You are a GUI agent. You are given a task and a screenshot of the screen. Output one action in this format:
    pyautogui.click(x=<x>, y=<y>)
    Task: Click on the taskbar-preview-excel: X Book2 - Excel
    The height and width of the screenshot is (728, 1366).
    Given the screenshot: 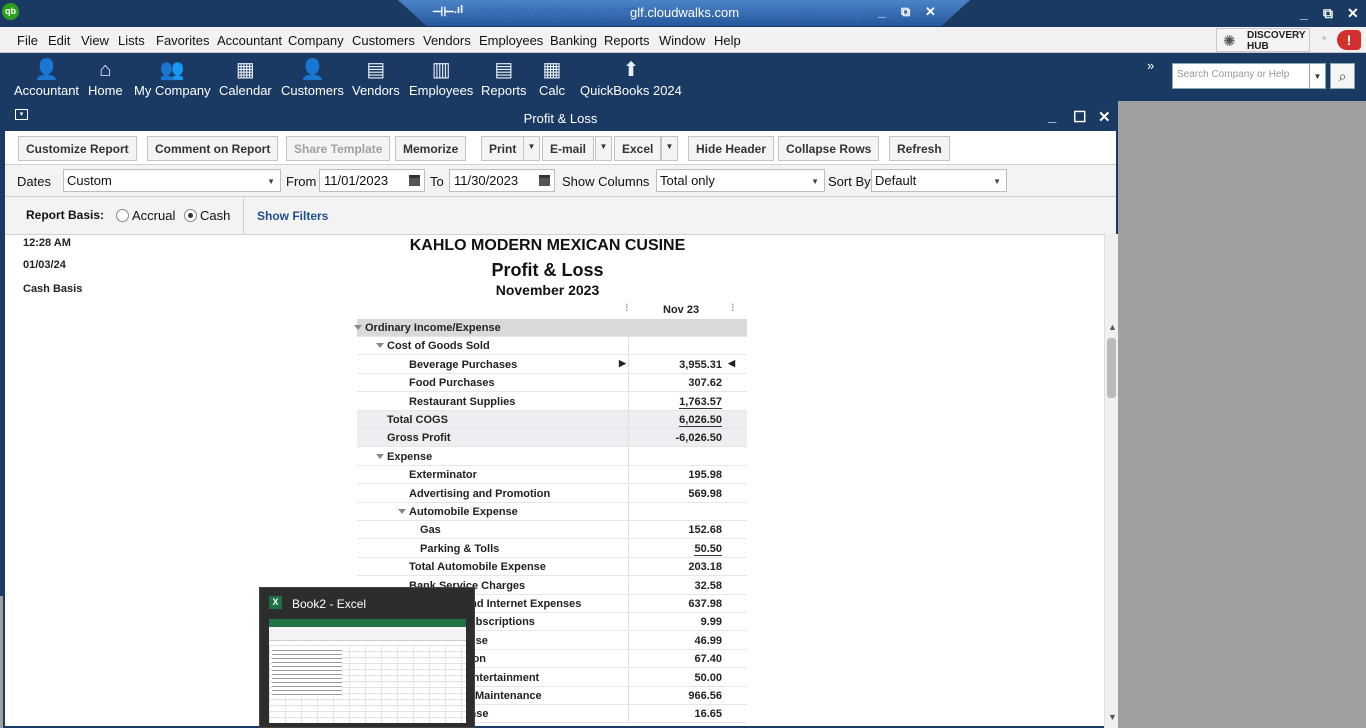 What is the action you would take?
    pyautogui.click(x=367, y=657)
    